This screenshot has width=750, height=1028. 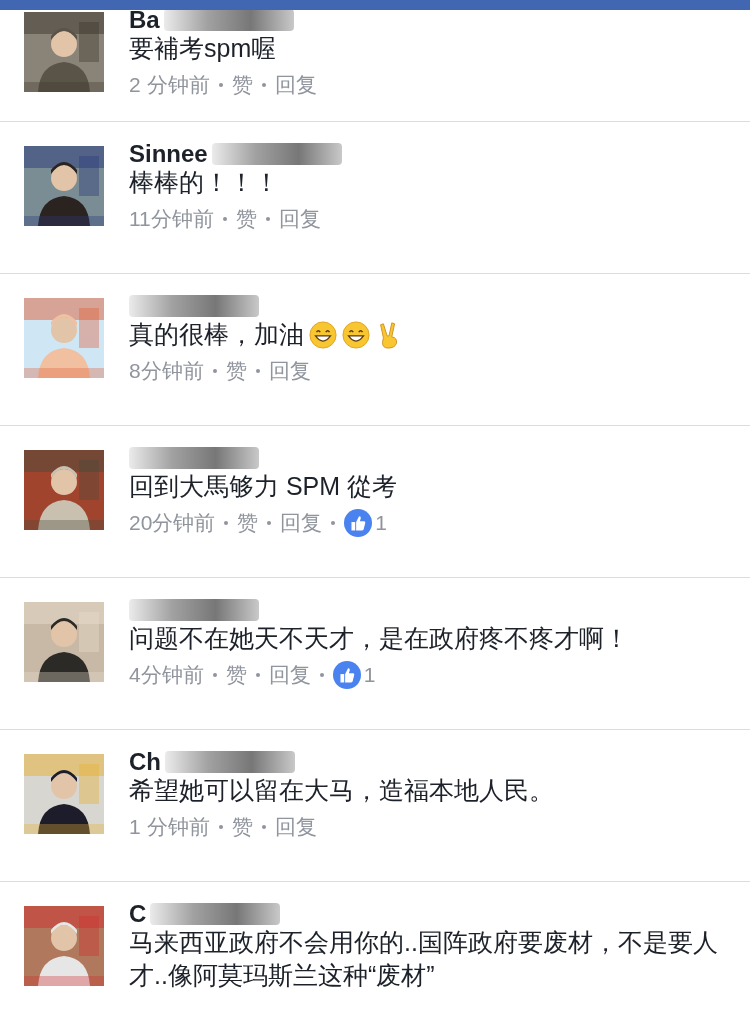 I want to click on comment-text: 希望她可以留在大马，造福本地人民。, so click(x=341, y=790).